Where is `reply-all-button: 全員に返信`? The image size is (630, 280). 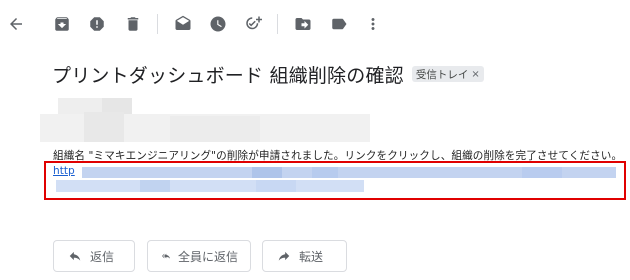
reply-all-button: 全員に返信 is located at coordinates (199, 256).